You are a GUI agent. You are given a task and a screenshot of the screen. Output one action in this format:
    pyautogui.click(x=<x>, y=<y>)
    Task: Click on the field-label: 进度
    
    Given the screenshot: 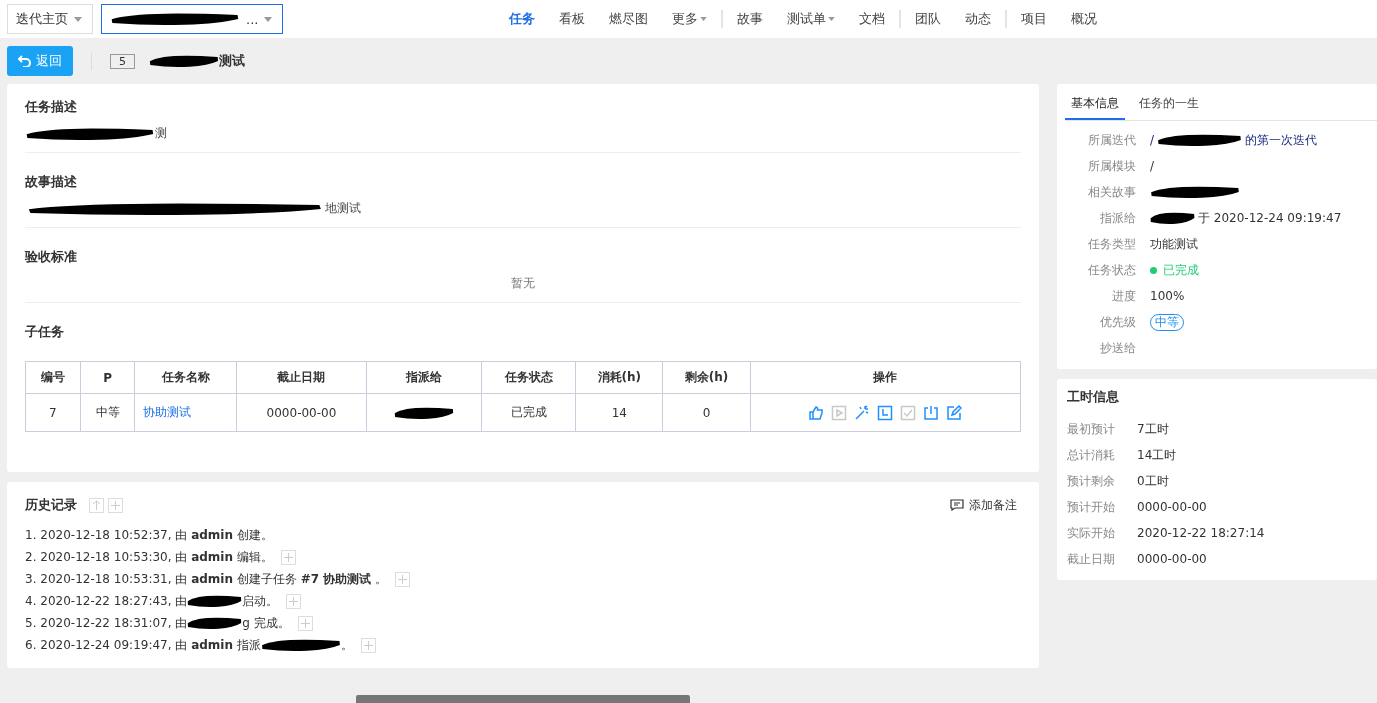 What is the action you would take?
    pyautogui.click(x=1123, y=296)
    